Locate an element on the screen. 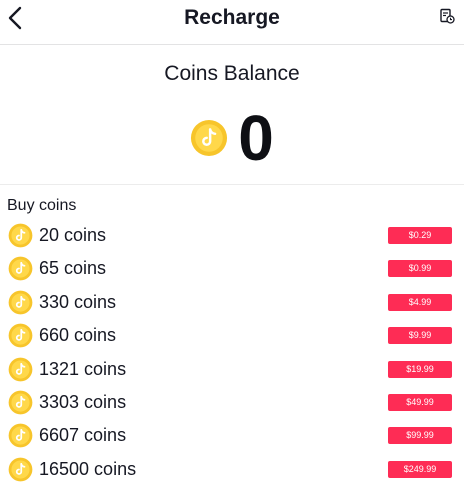 The height and width of the screenshot is (490, 464). divider is located at coordinates (232, 184).